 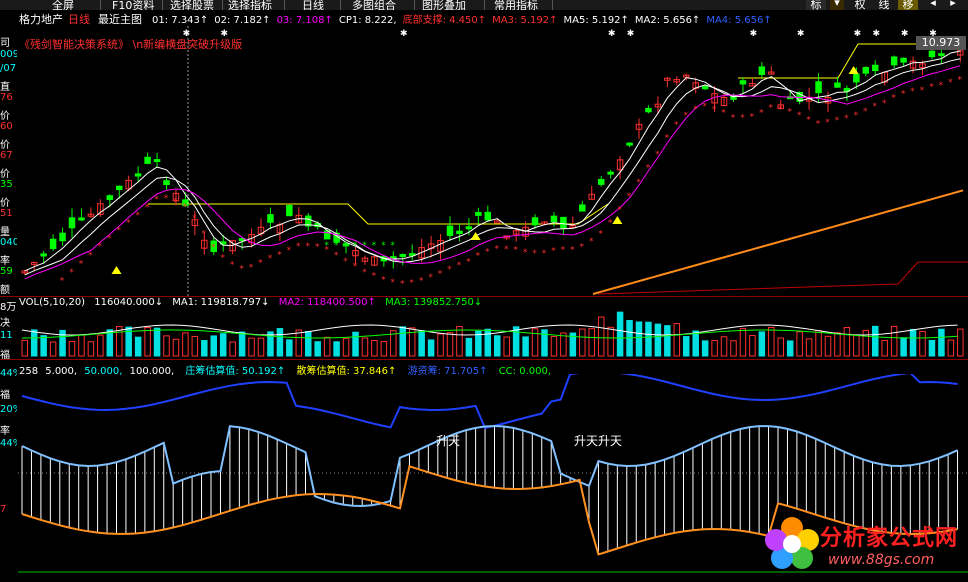 What do you see at coordinates (837, 5) in the screenshot?
I see `btn-options-icon: ▾` at bounding box center [837, 5].